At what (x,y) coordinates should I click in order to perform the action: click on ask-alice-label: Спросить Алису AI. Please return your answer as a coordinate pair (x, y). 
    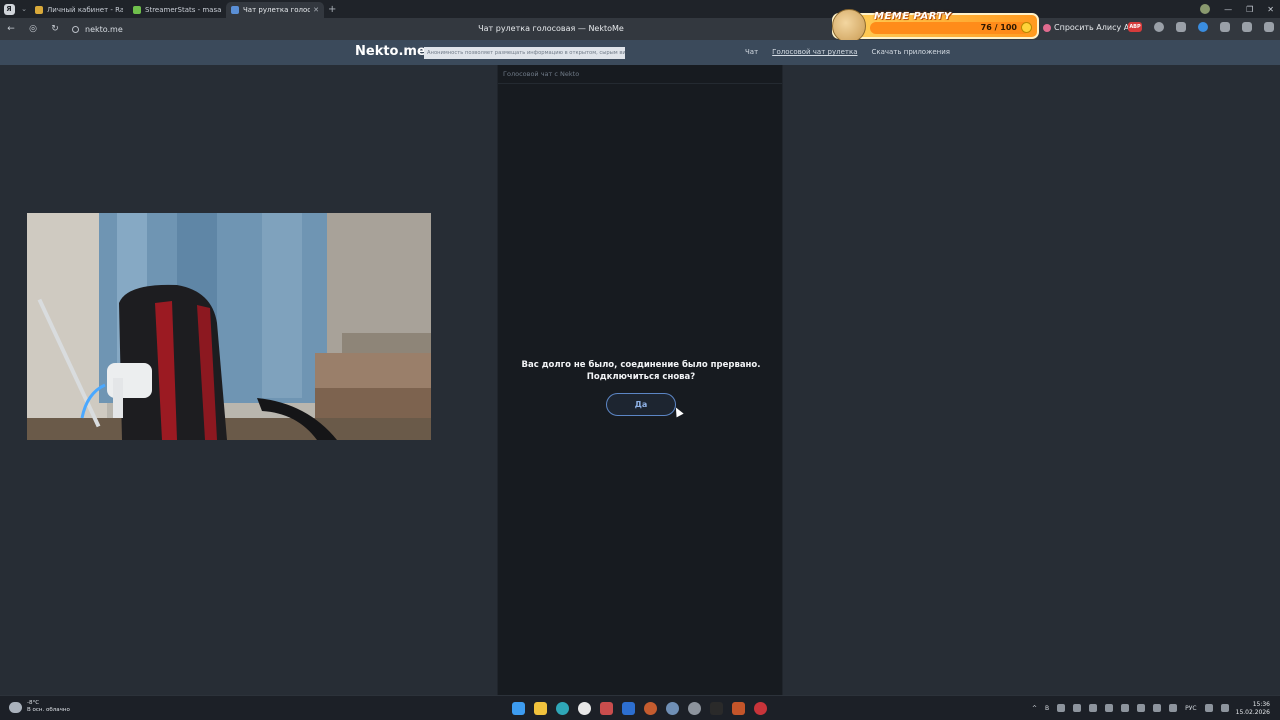
    Looking at the image, I should click on (1093, 27).